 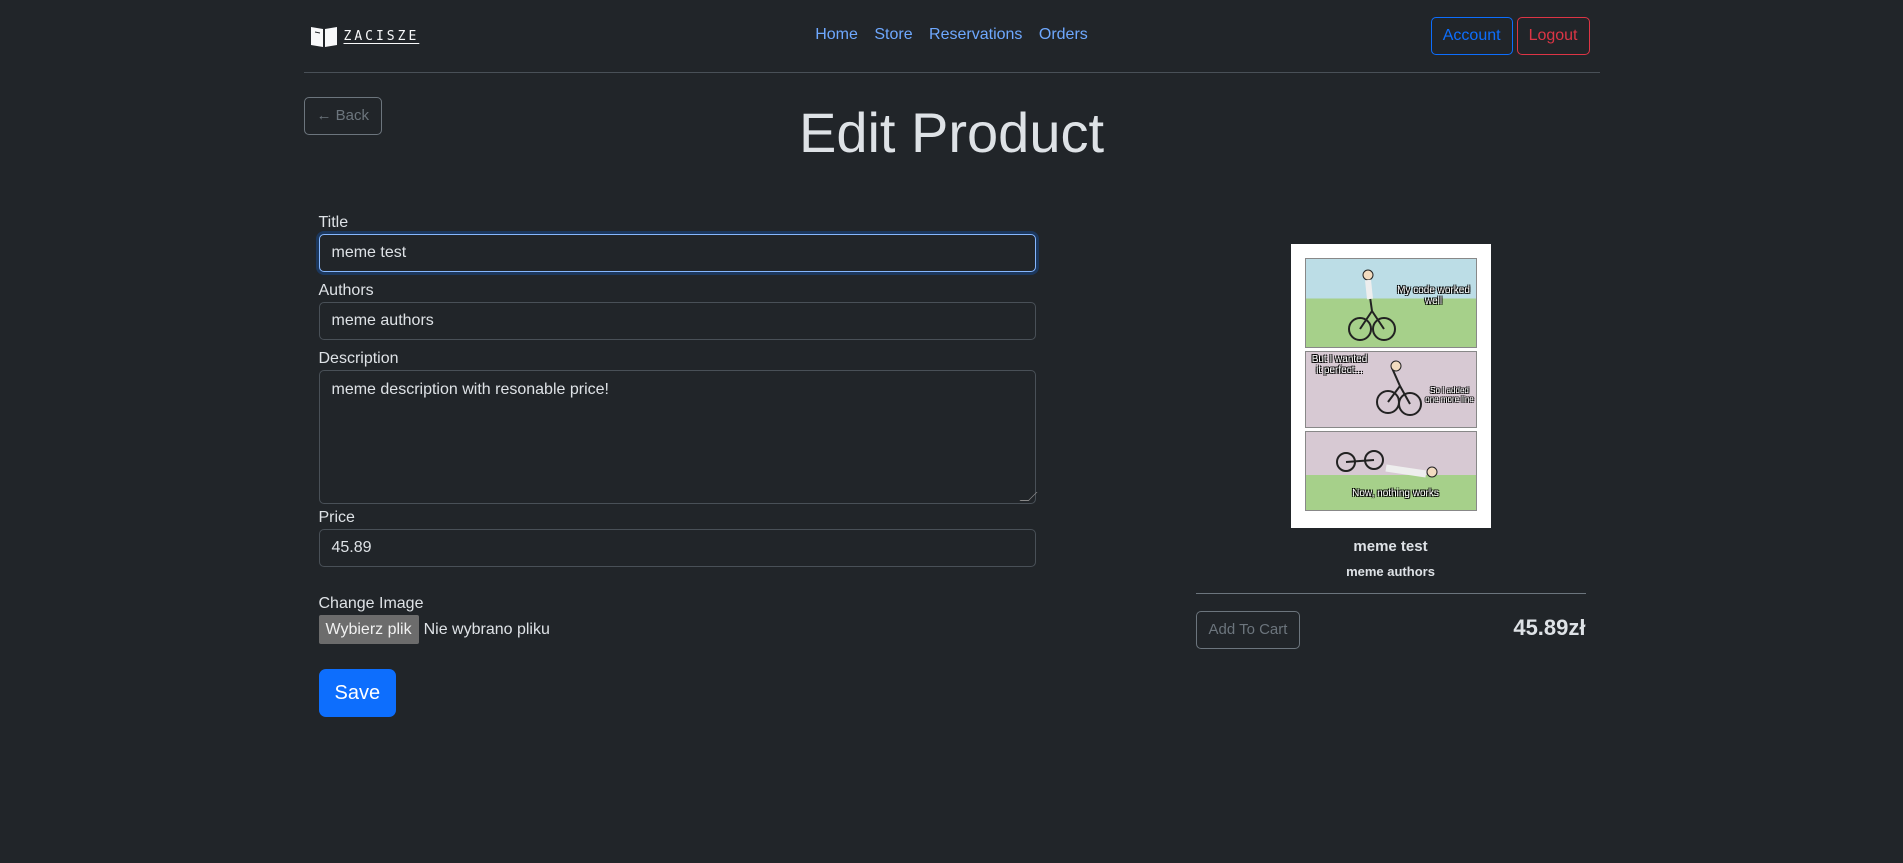 I want to click on meme-caption-2b: So I added one more line, so click(x=1449, y=395).